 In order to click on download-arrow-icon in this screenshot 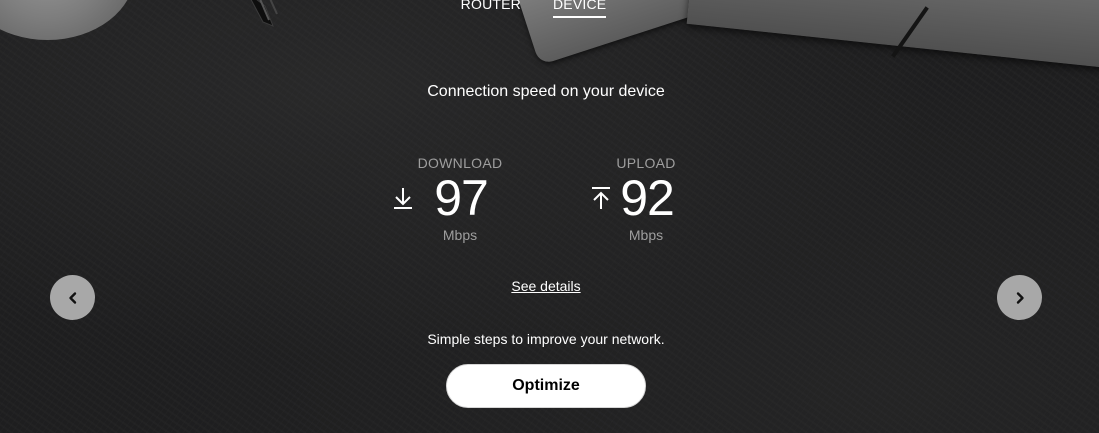, I will do `click(403, 198)`.